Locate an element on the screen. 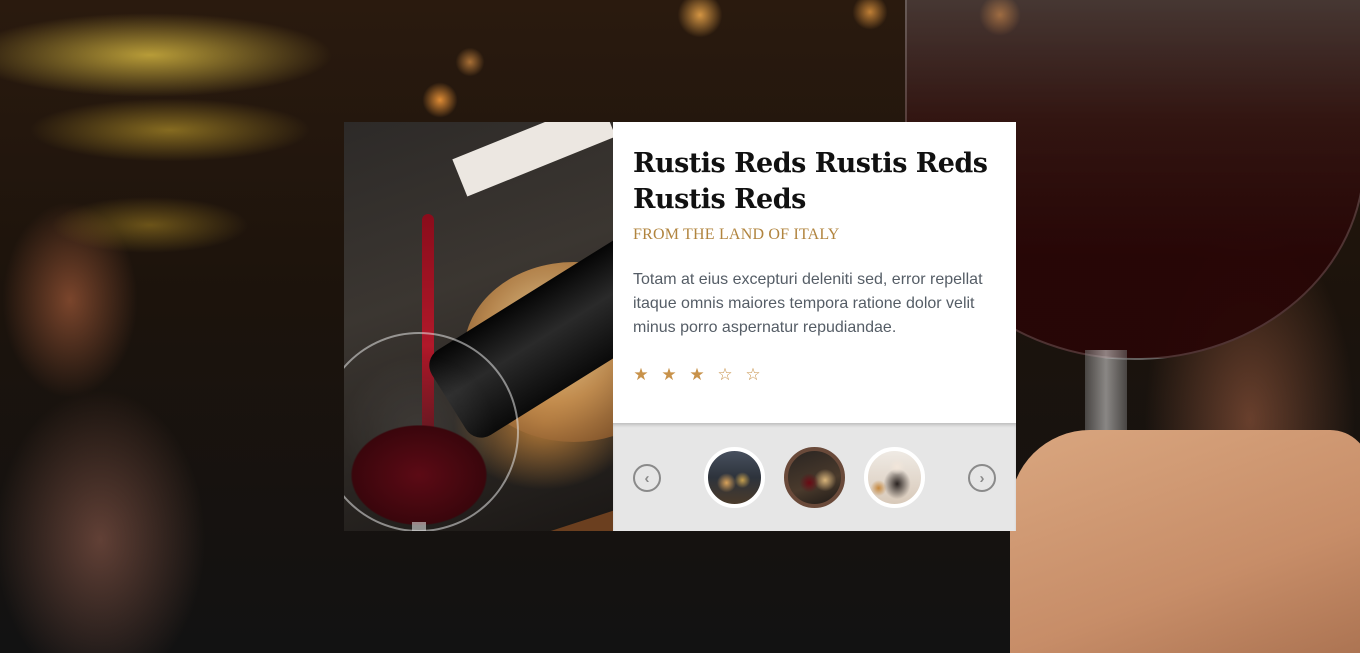  product-subtitle: FROM THE LAND OF ITALY is located at coordinates (736, 234).